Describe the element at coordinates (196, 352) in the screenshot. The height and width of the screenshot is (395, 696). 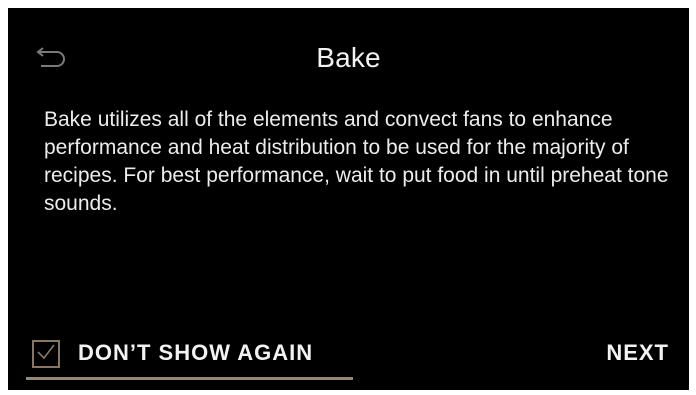
I see `dont-show-again-label: DON’T SHOW AGAIN` at that location.